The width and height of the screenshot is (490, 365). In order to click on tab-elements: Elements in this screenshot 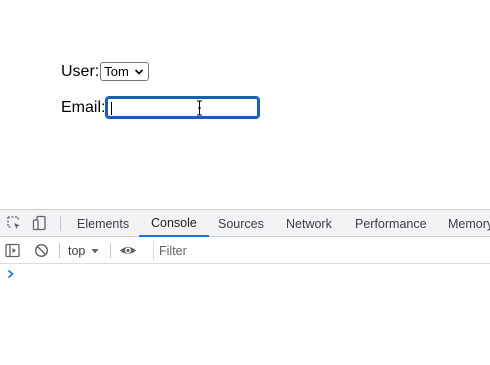, I will do `click(103, 223)`.